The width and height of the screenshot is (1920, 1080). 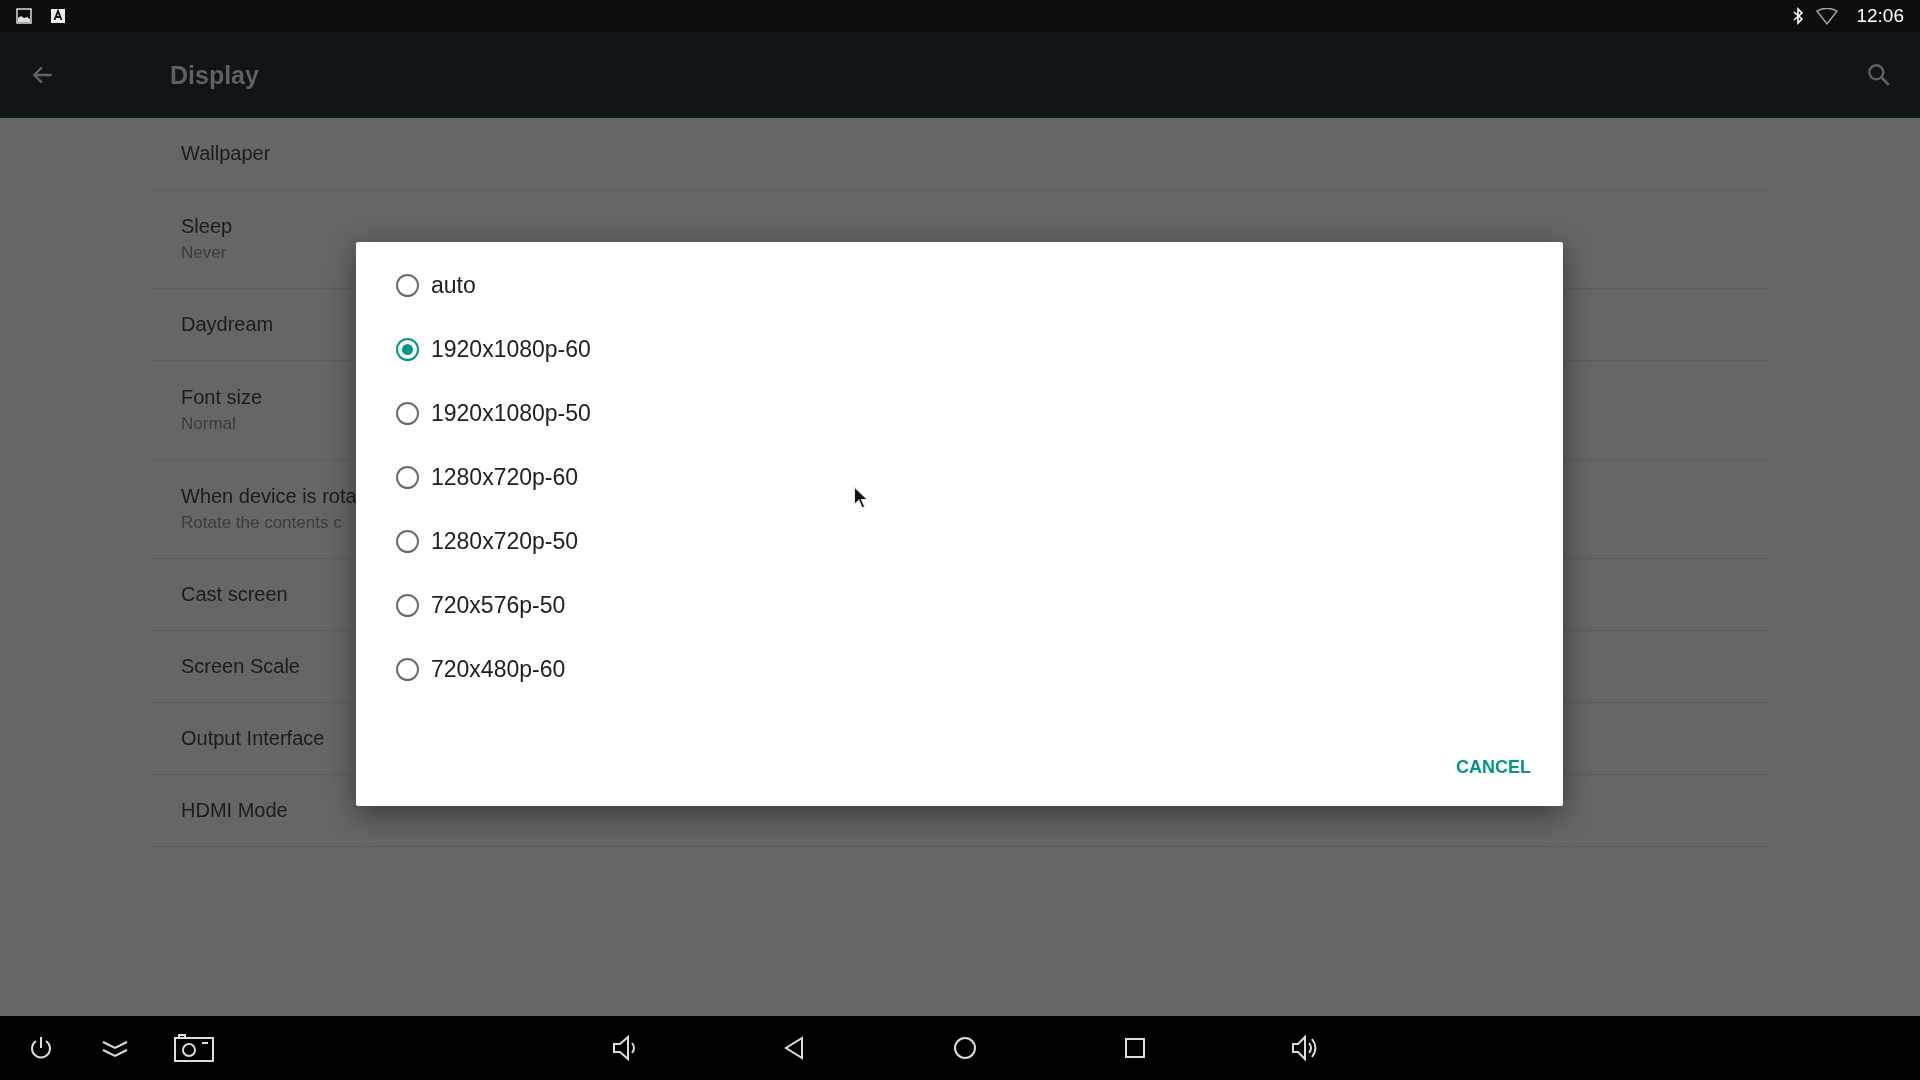 What do you see at coordinates (253, 738) in the screenshot?
I see `setting-title: Output Interface` at bounding box center [253, 738].